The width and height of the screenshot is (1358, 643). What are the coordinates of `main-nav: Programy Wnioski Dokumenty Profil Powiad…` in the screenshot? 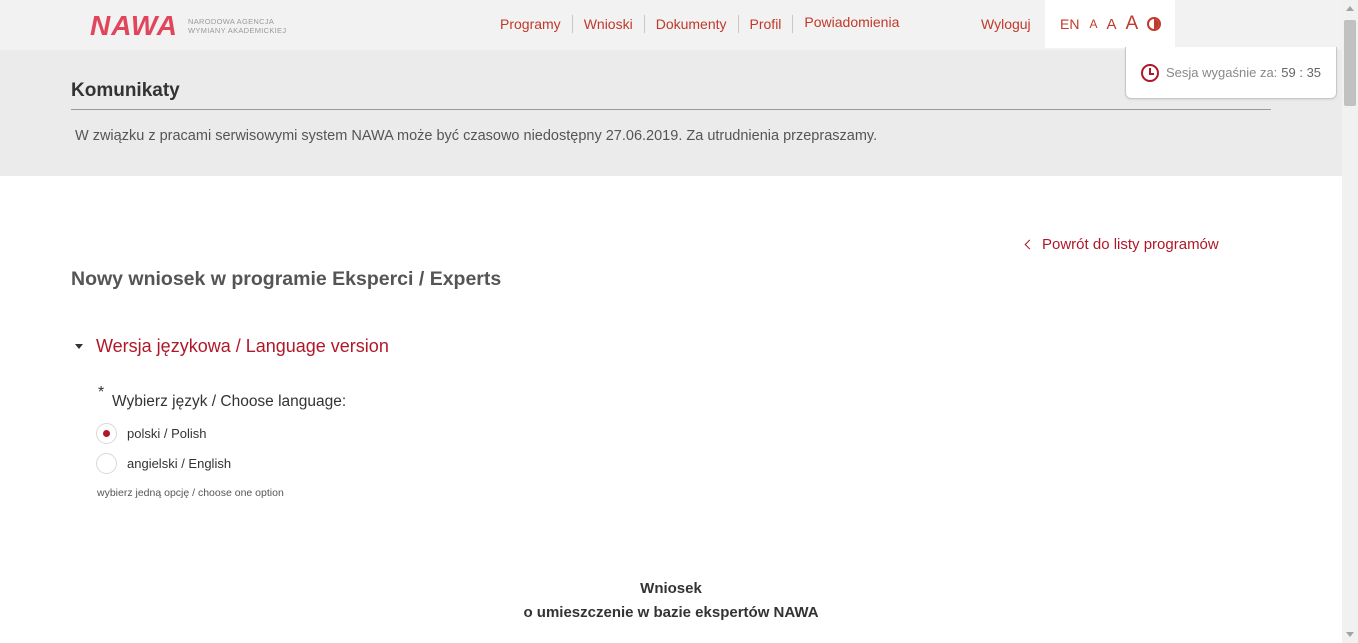 It's located at (699, 23).